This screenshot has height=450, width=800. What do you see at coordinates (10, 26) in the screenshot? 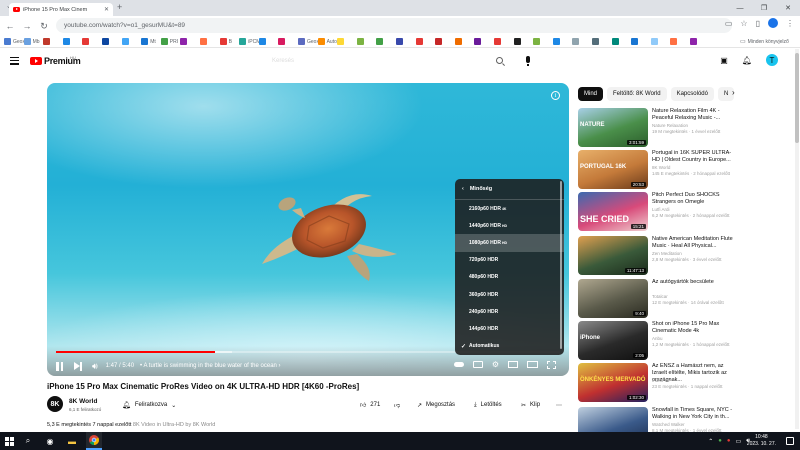
I see `back-icon: ←` at bounding box center [10, 26].